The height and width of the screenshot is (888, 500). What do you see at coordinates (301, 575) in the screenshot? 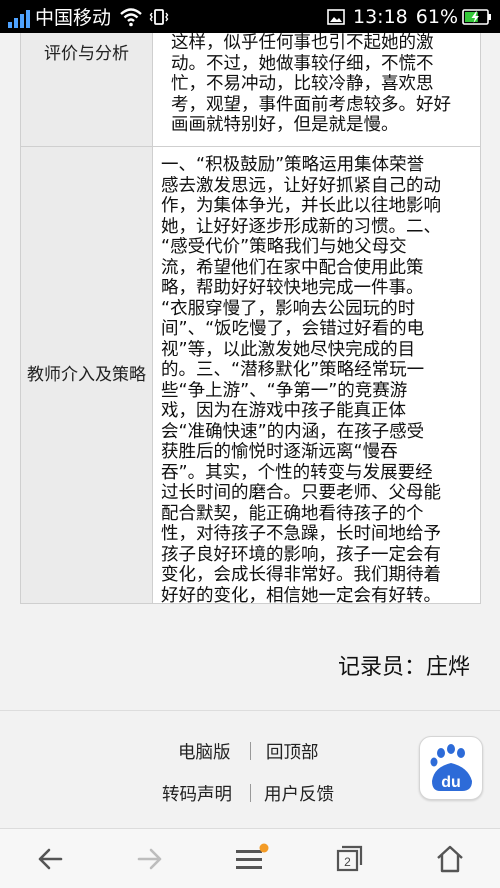
I see `text-line: 变化，会成长得非常好。我们期待着` at bounding box center [301, 575].